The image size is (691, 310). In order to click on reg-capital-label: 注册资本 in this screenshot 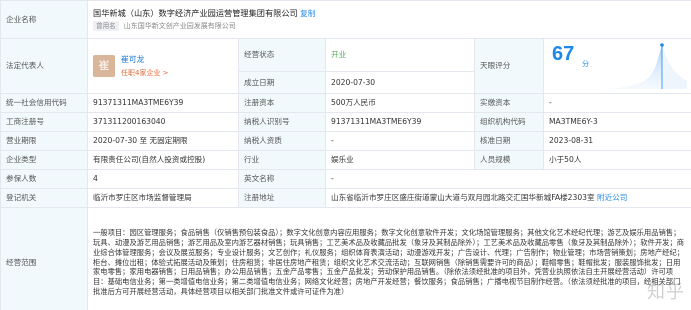, I will do `click(282, 103)`.